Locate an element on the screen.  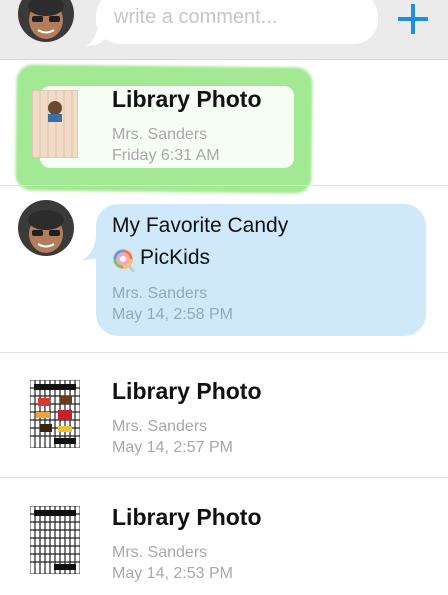
comment-text: PicKids is located at coordinates (175, 257).